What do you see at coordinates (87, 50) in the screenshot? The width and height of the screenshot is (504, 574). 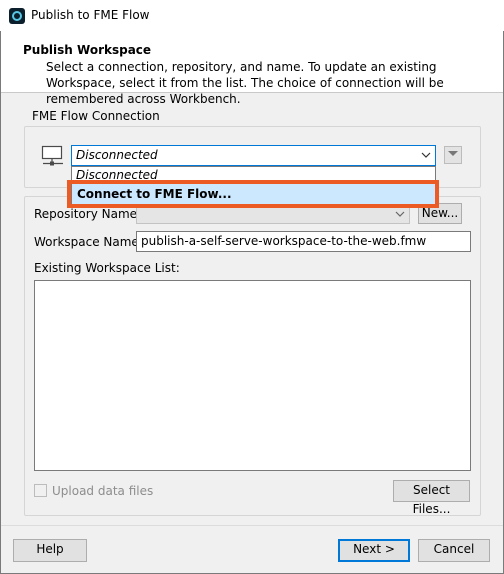 I see `page-title: Publish Workspace` at bounding box center [87, 50].